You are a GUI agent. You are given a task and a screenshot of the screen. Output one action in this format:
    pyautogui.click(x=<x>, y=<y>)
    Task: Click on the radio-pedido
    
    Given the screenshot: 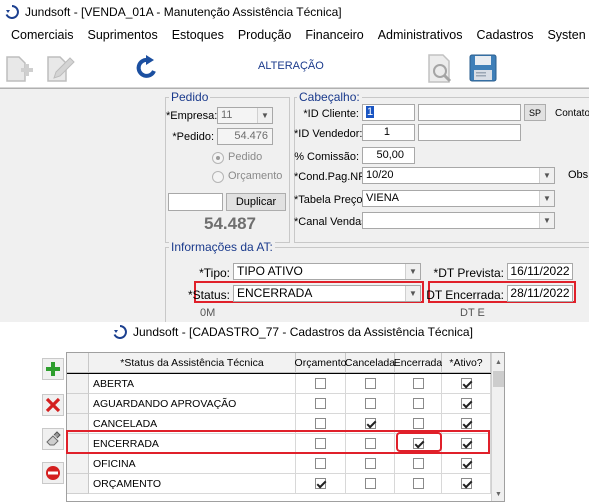 What is the action you would take?
    pyautogui.click(x=218, y=158)
    